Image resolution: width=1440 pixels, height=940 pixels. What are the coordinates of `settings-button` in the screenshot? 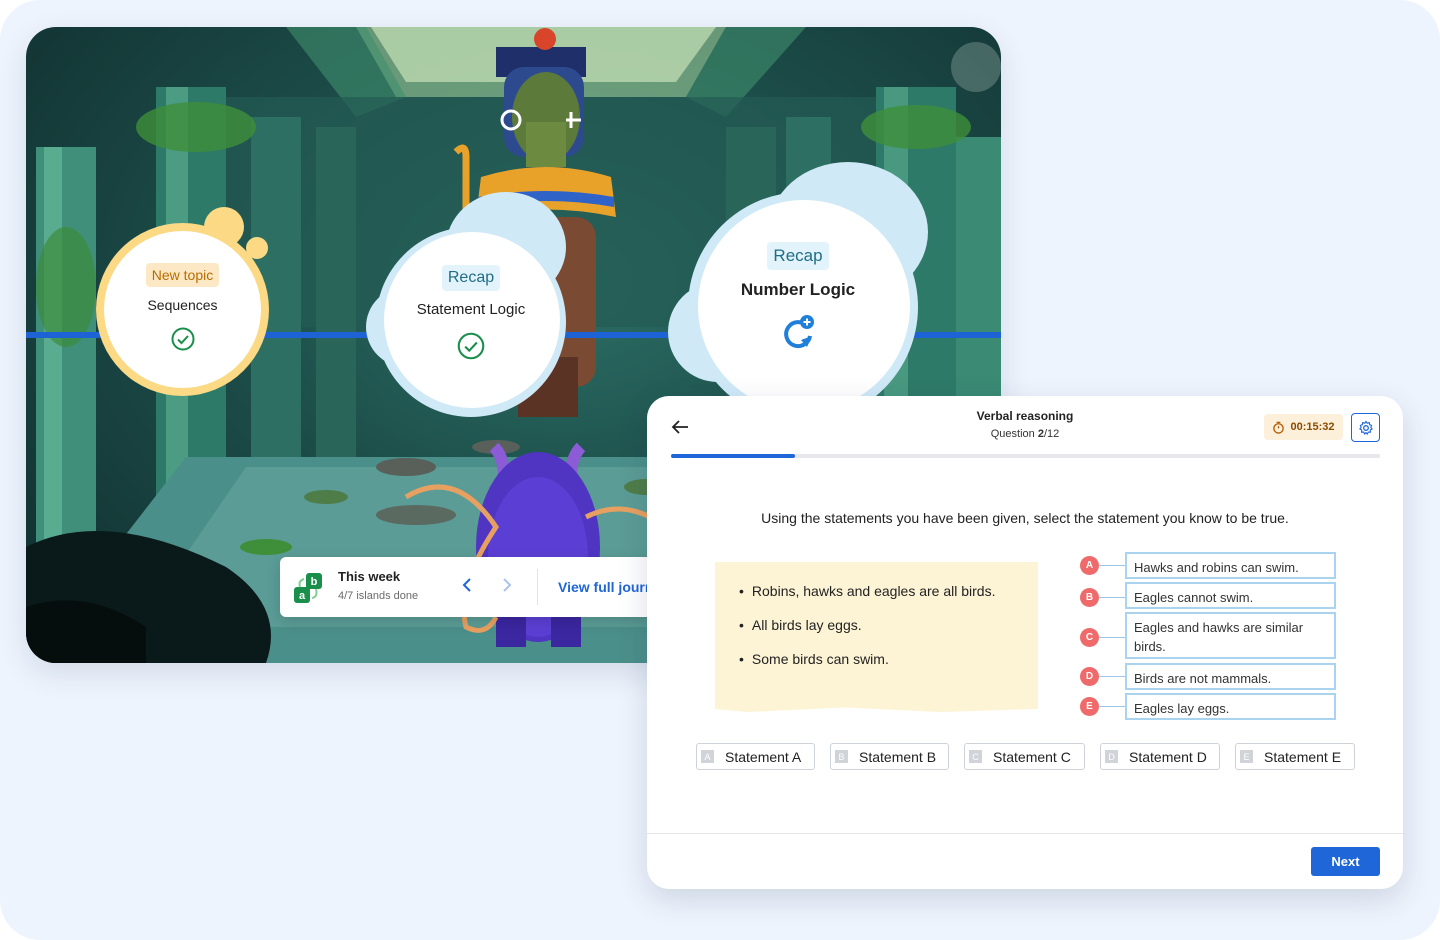 It's located at (1365, 427).